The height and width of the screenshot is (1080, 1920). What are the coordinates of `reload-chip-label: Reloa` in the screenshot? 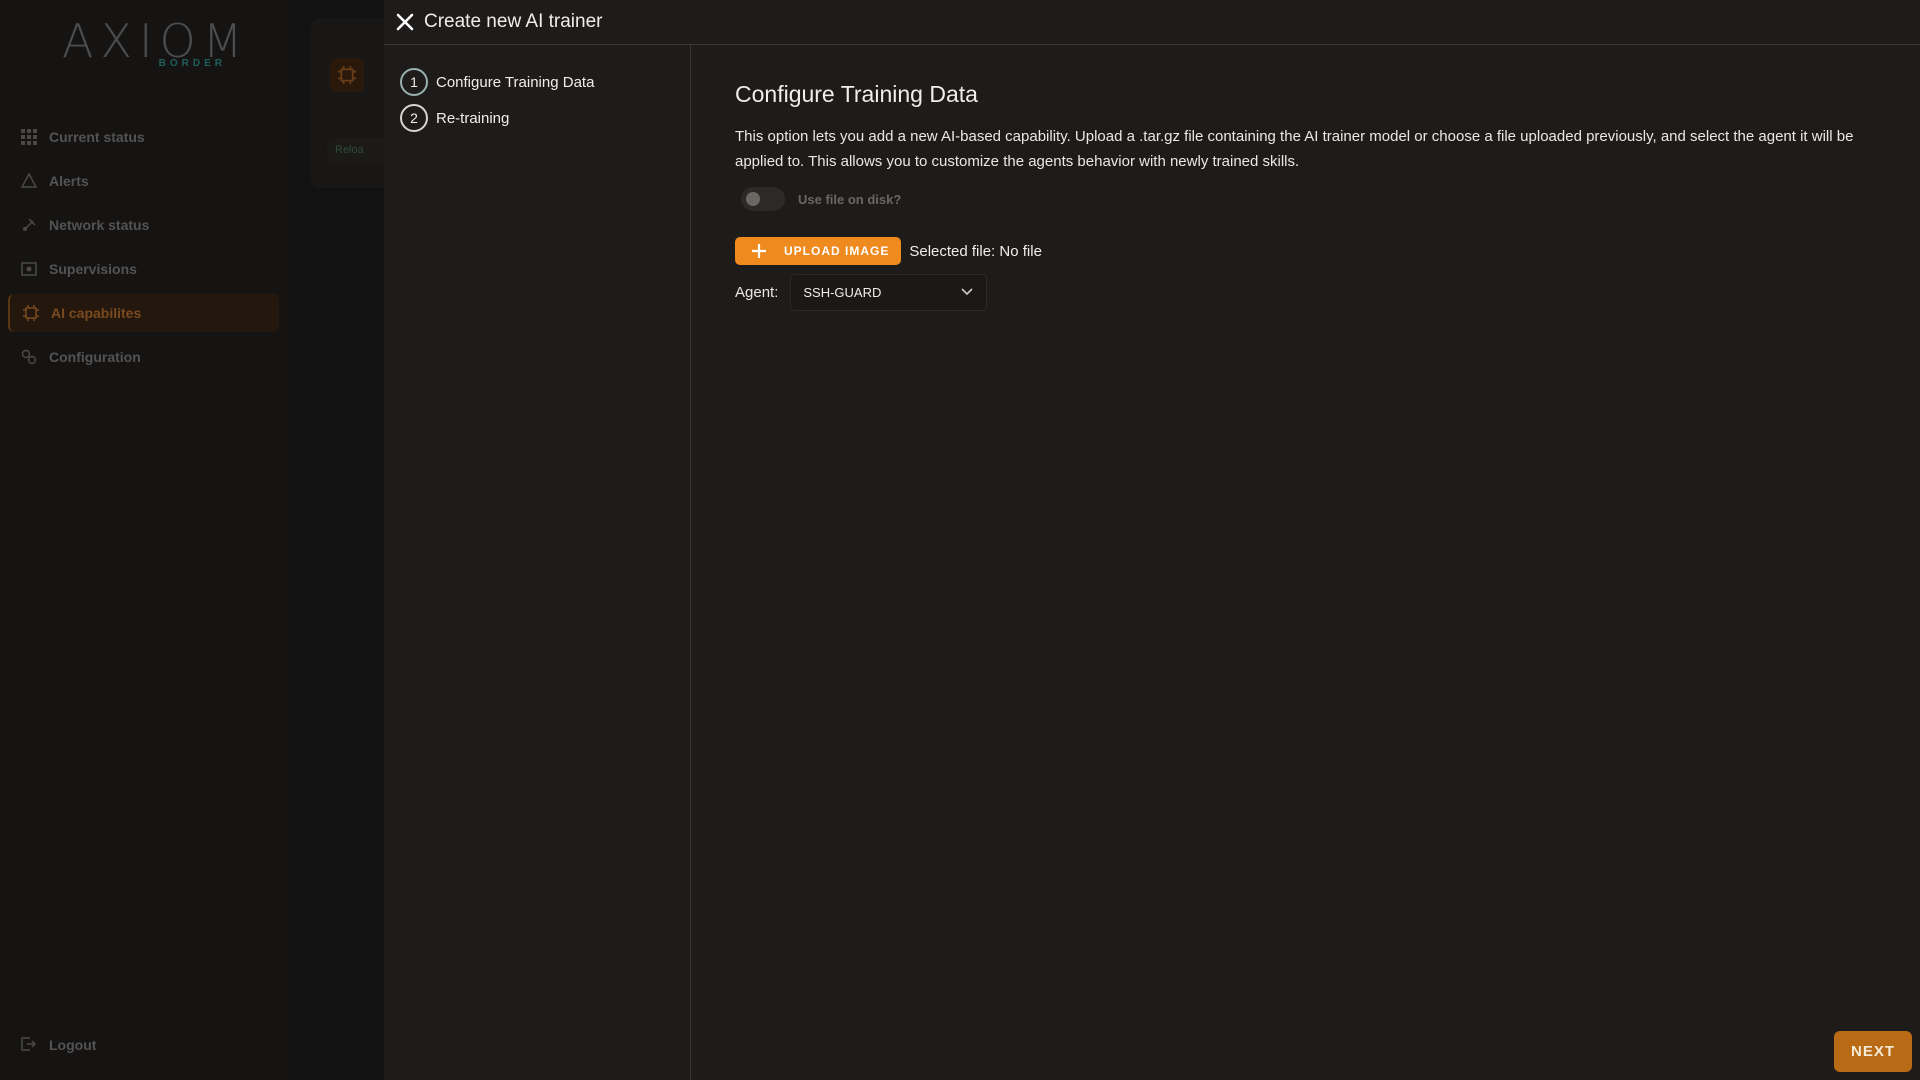 It's located at (349, 150).